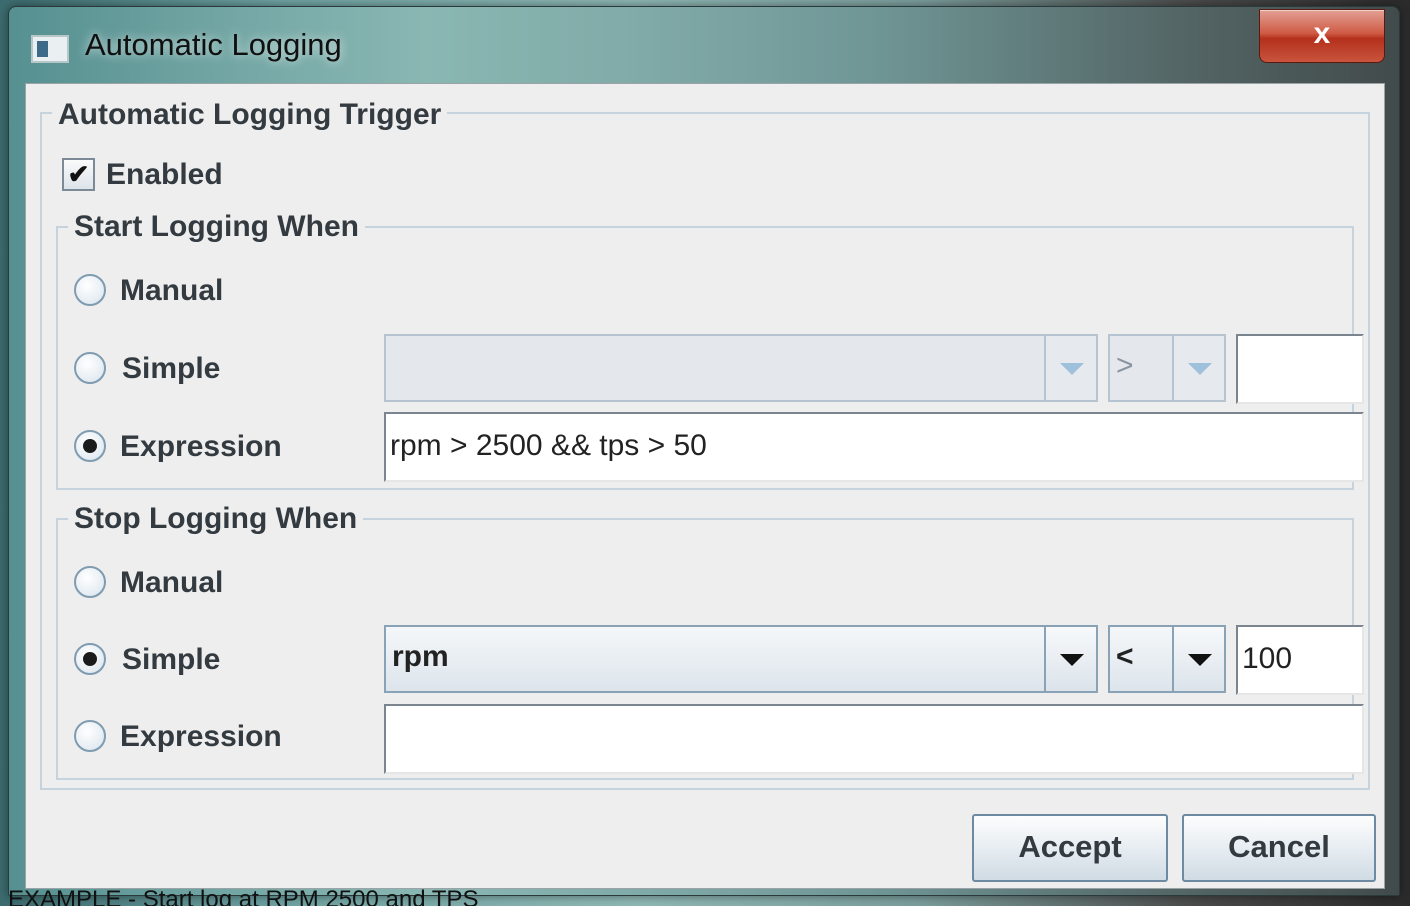 The image size is (1410, 906). I want to click on start-simple-label: Simple, so click(171, 369).